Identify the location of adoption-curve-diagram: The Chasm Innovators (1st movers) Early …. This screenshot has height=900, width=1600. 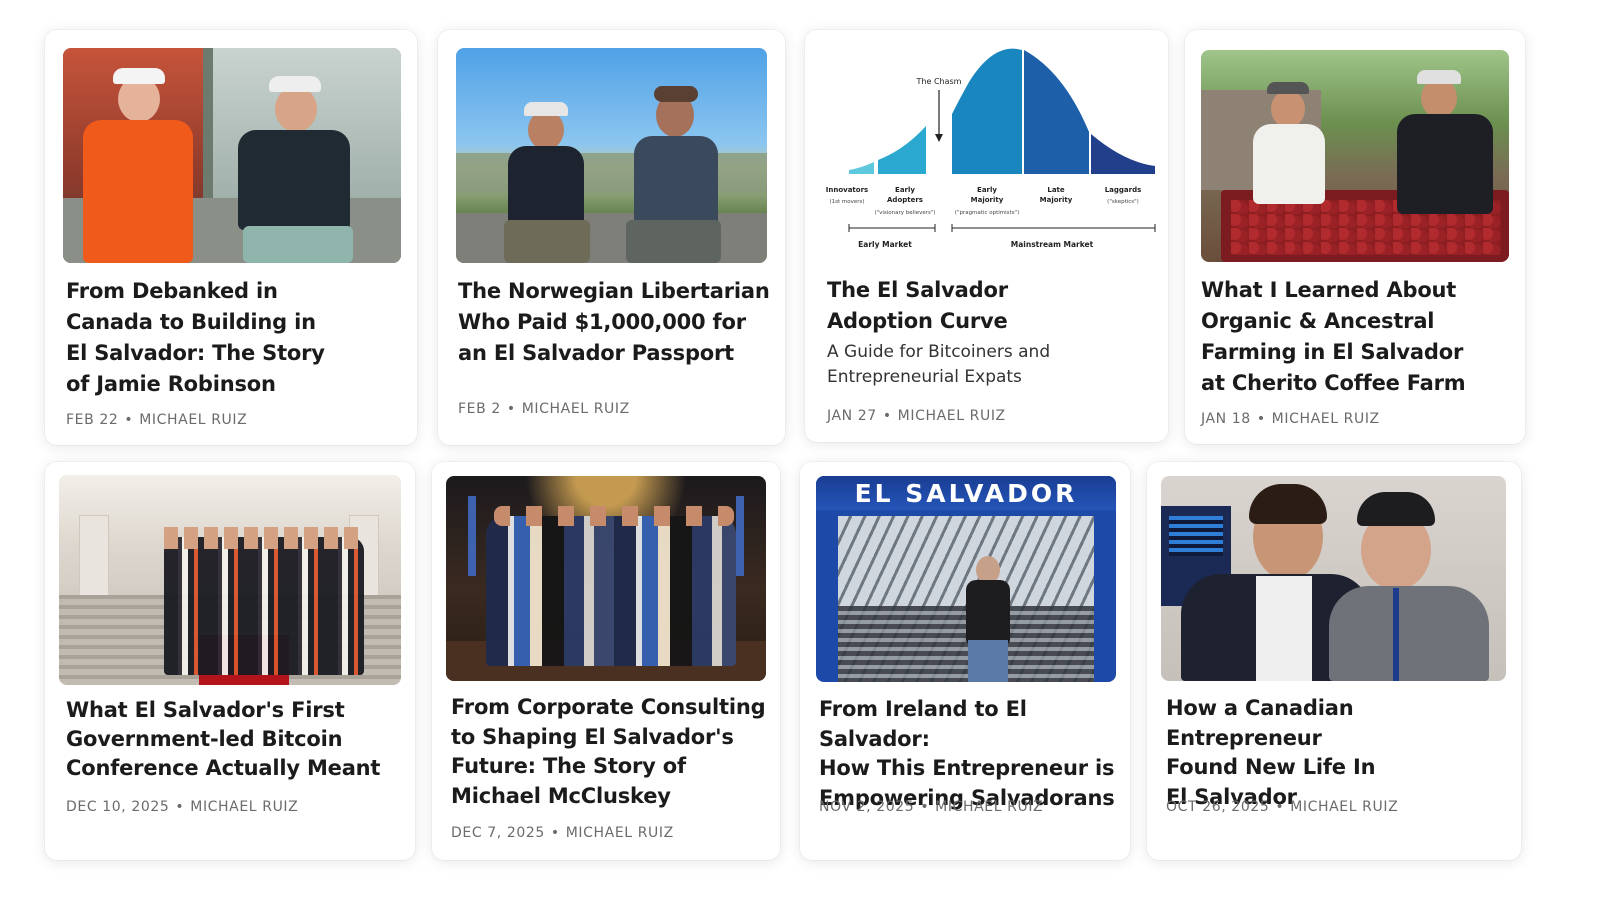
(989, 154).